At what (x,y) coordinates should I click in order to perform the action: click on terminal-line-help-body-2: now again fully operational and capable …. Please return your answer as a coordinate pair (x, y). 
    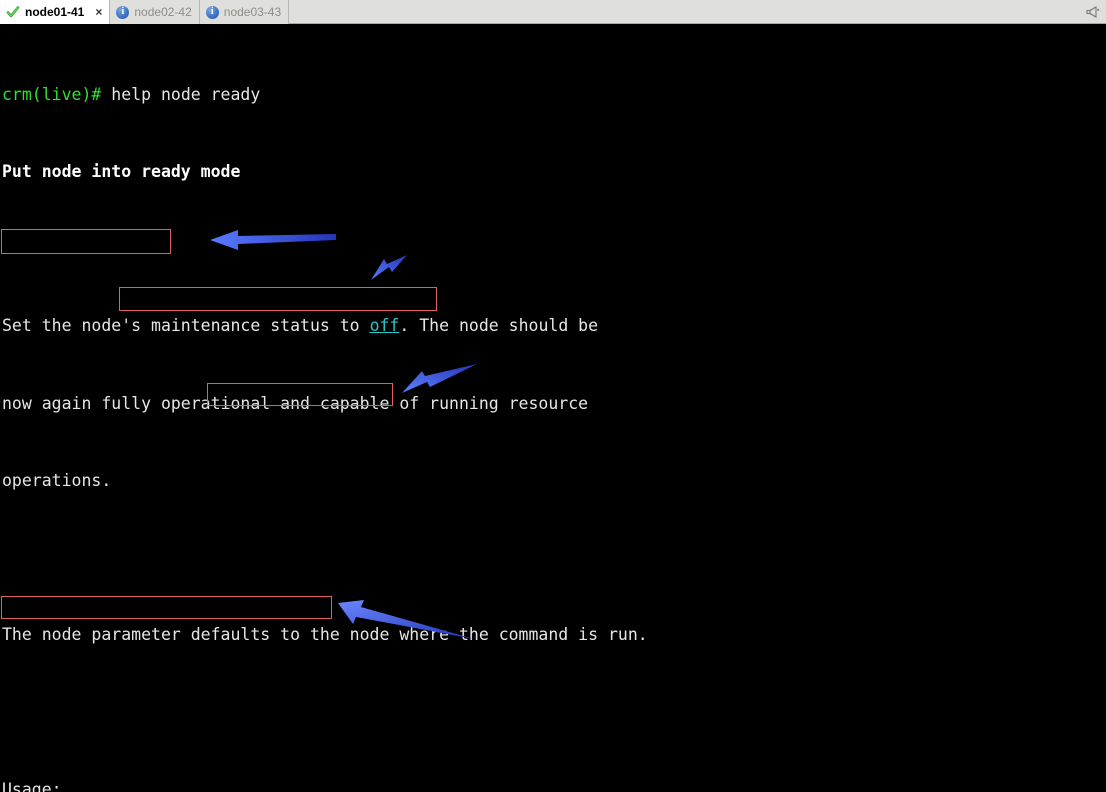
    Looking at the image, I should click on (295, 403).